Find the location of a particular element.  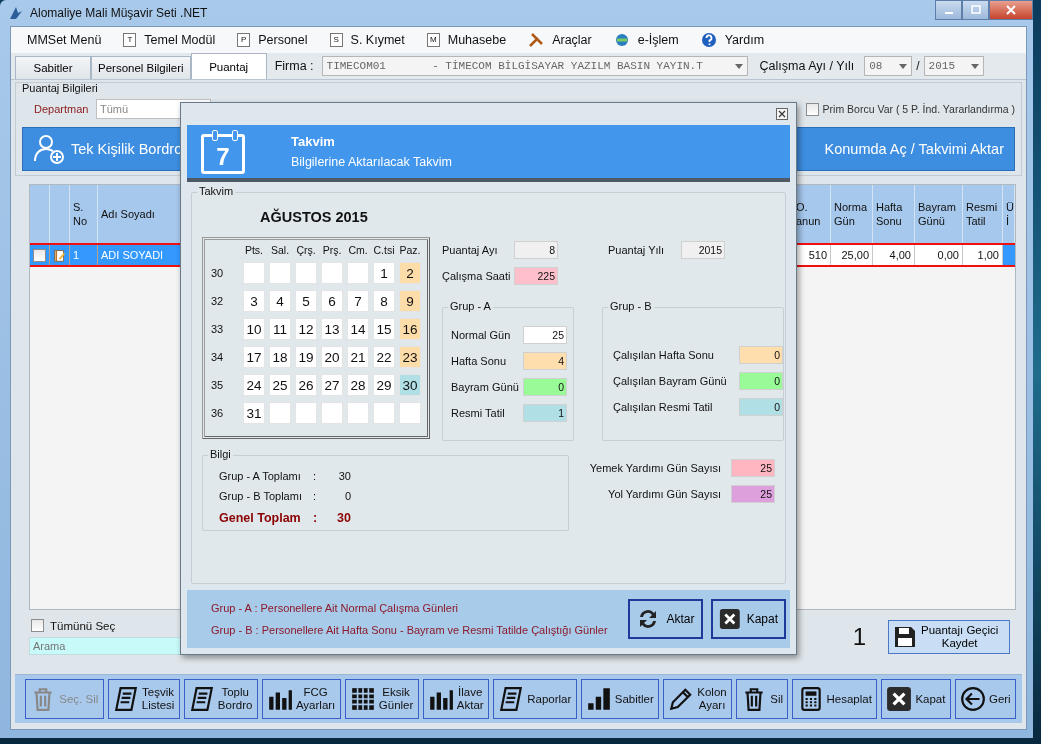

maximize-button is located at coordinates (975, 10).